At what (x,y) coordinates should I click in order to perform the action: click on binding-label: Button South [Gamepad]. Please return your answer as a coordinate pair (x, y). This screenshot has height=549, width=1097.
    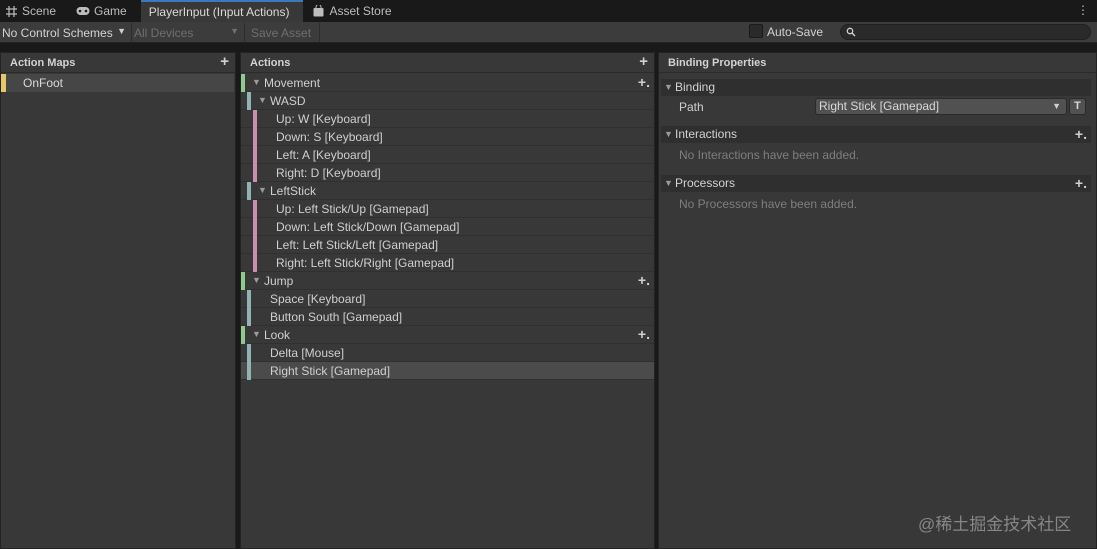
    Looking at the image, I should click on (336, 317).